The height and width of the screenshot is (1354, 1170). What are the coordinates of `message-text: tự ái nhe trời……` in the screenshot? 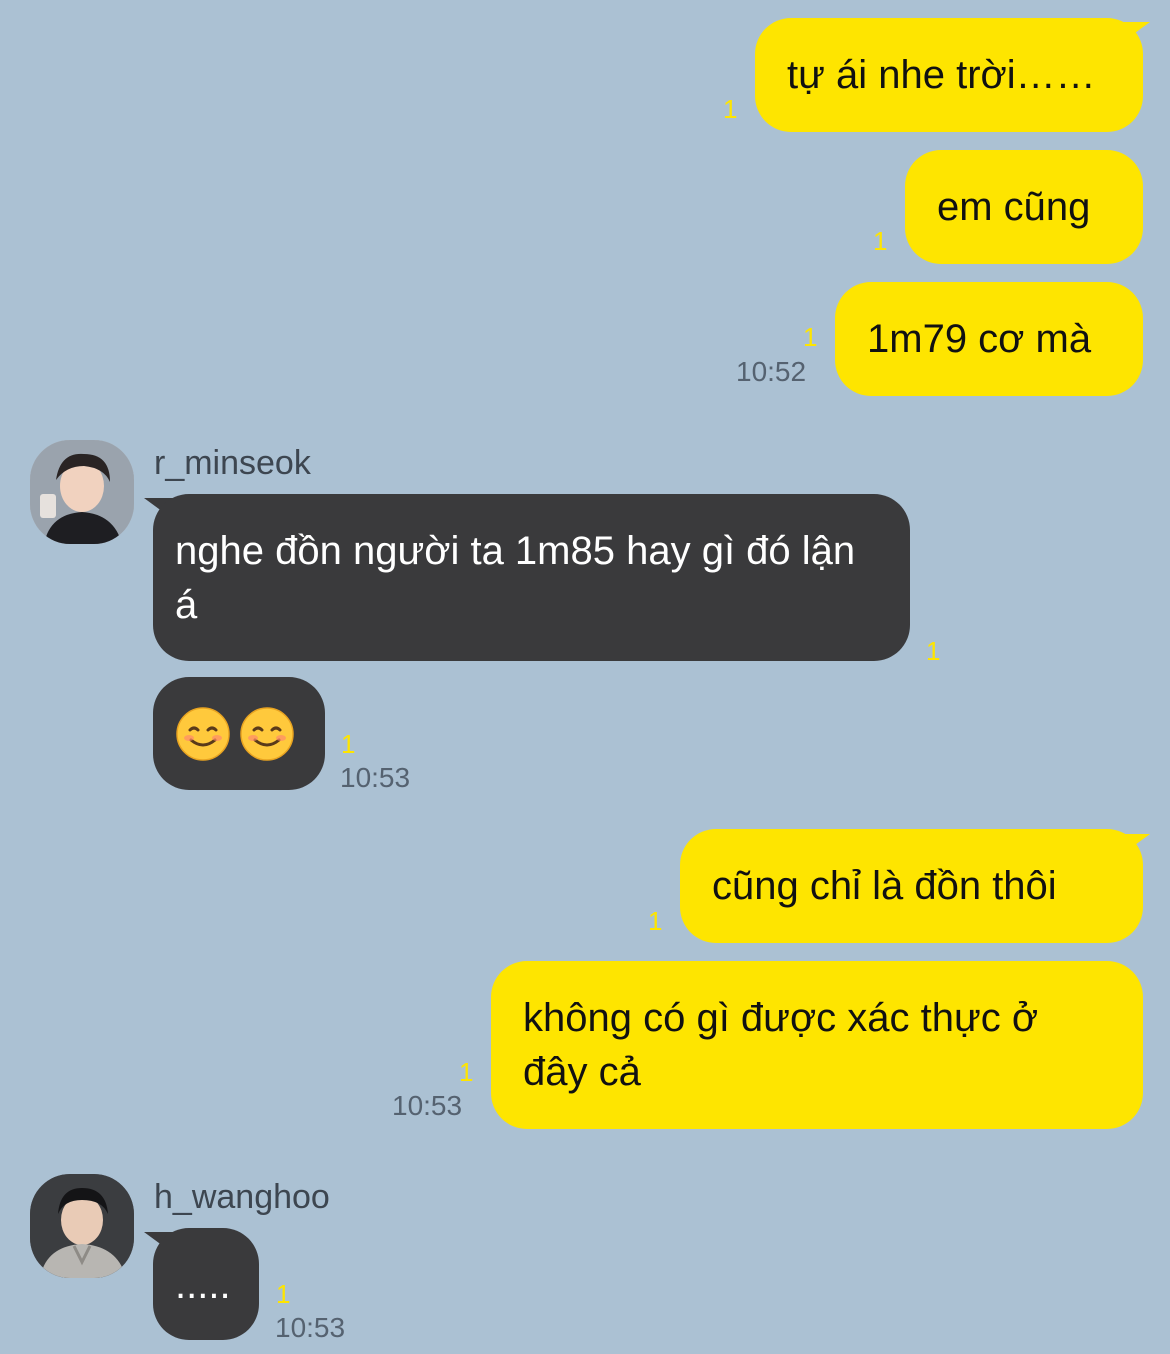 It's located at (941, 75).